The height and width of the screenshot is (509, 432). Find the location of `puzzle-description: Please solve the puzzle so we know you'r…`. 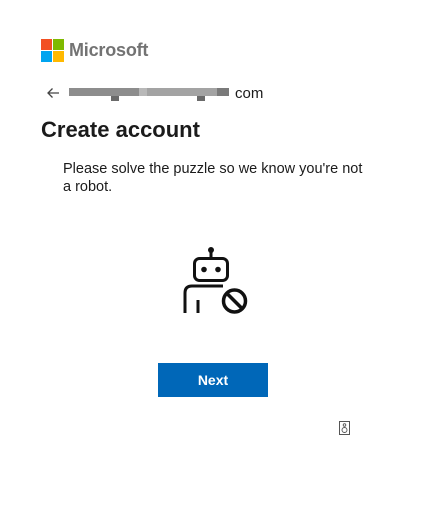

puzzle-description: Please solve the puzzle so we know you'r… is located at coordinates (213, 178).